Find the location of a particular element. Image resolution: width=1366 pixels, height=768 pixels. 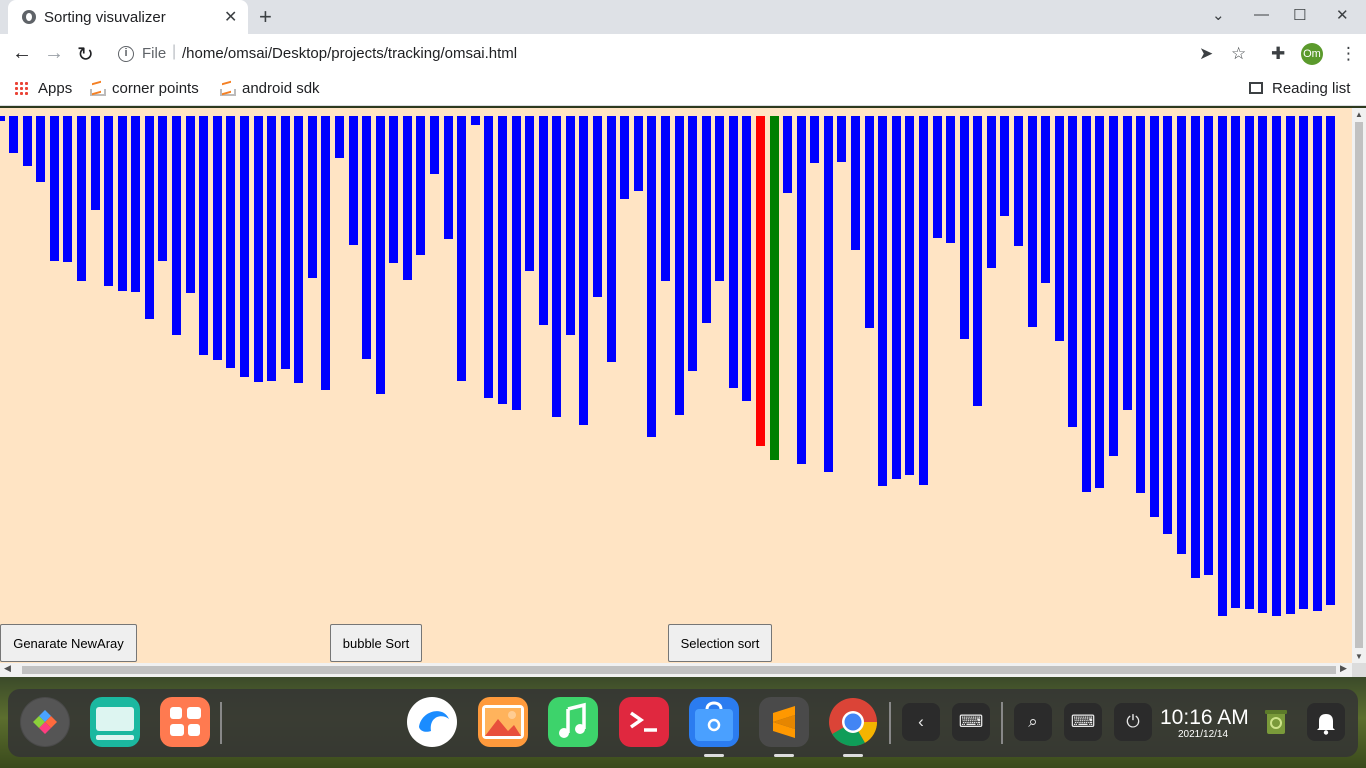

horizontal-scroll-thumb is located at coordinates (679, 670).